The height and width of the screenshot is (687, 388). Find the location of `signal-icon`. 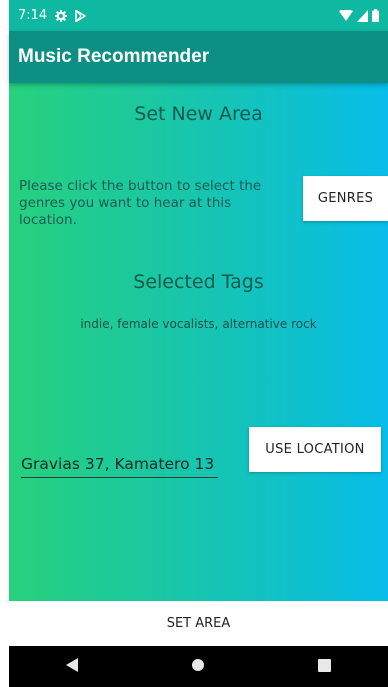

signal-icon is located at coordinates (362, 15).